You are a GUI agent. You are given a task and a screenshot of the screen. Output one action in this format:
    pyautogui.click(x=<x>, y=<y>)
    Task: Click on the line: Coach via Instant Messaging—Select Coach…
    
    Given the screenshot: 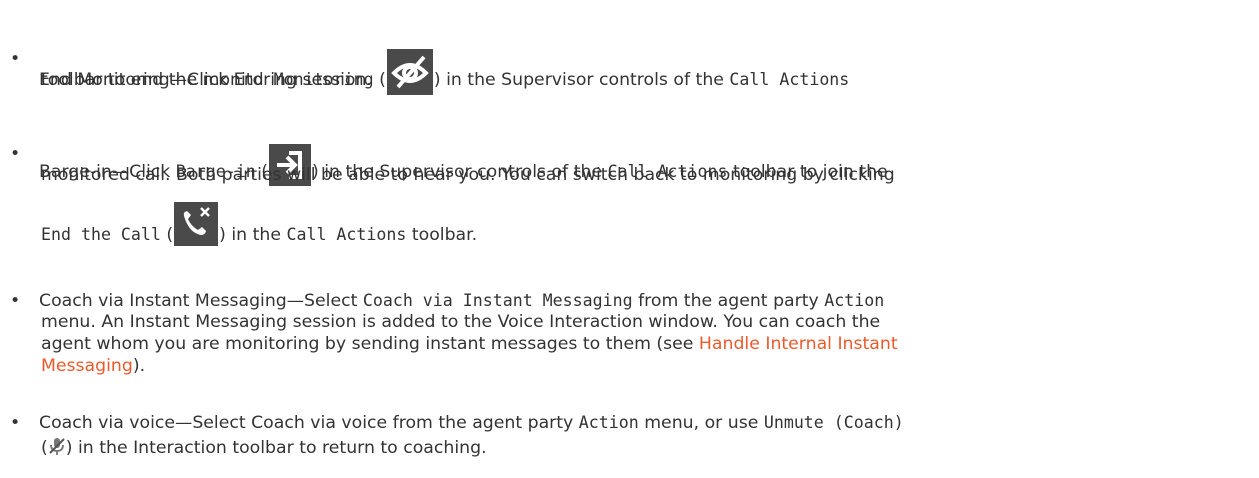 What is the action you would take?
    pyautogui.click(x=461, y=301)
    